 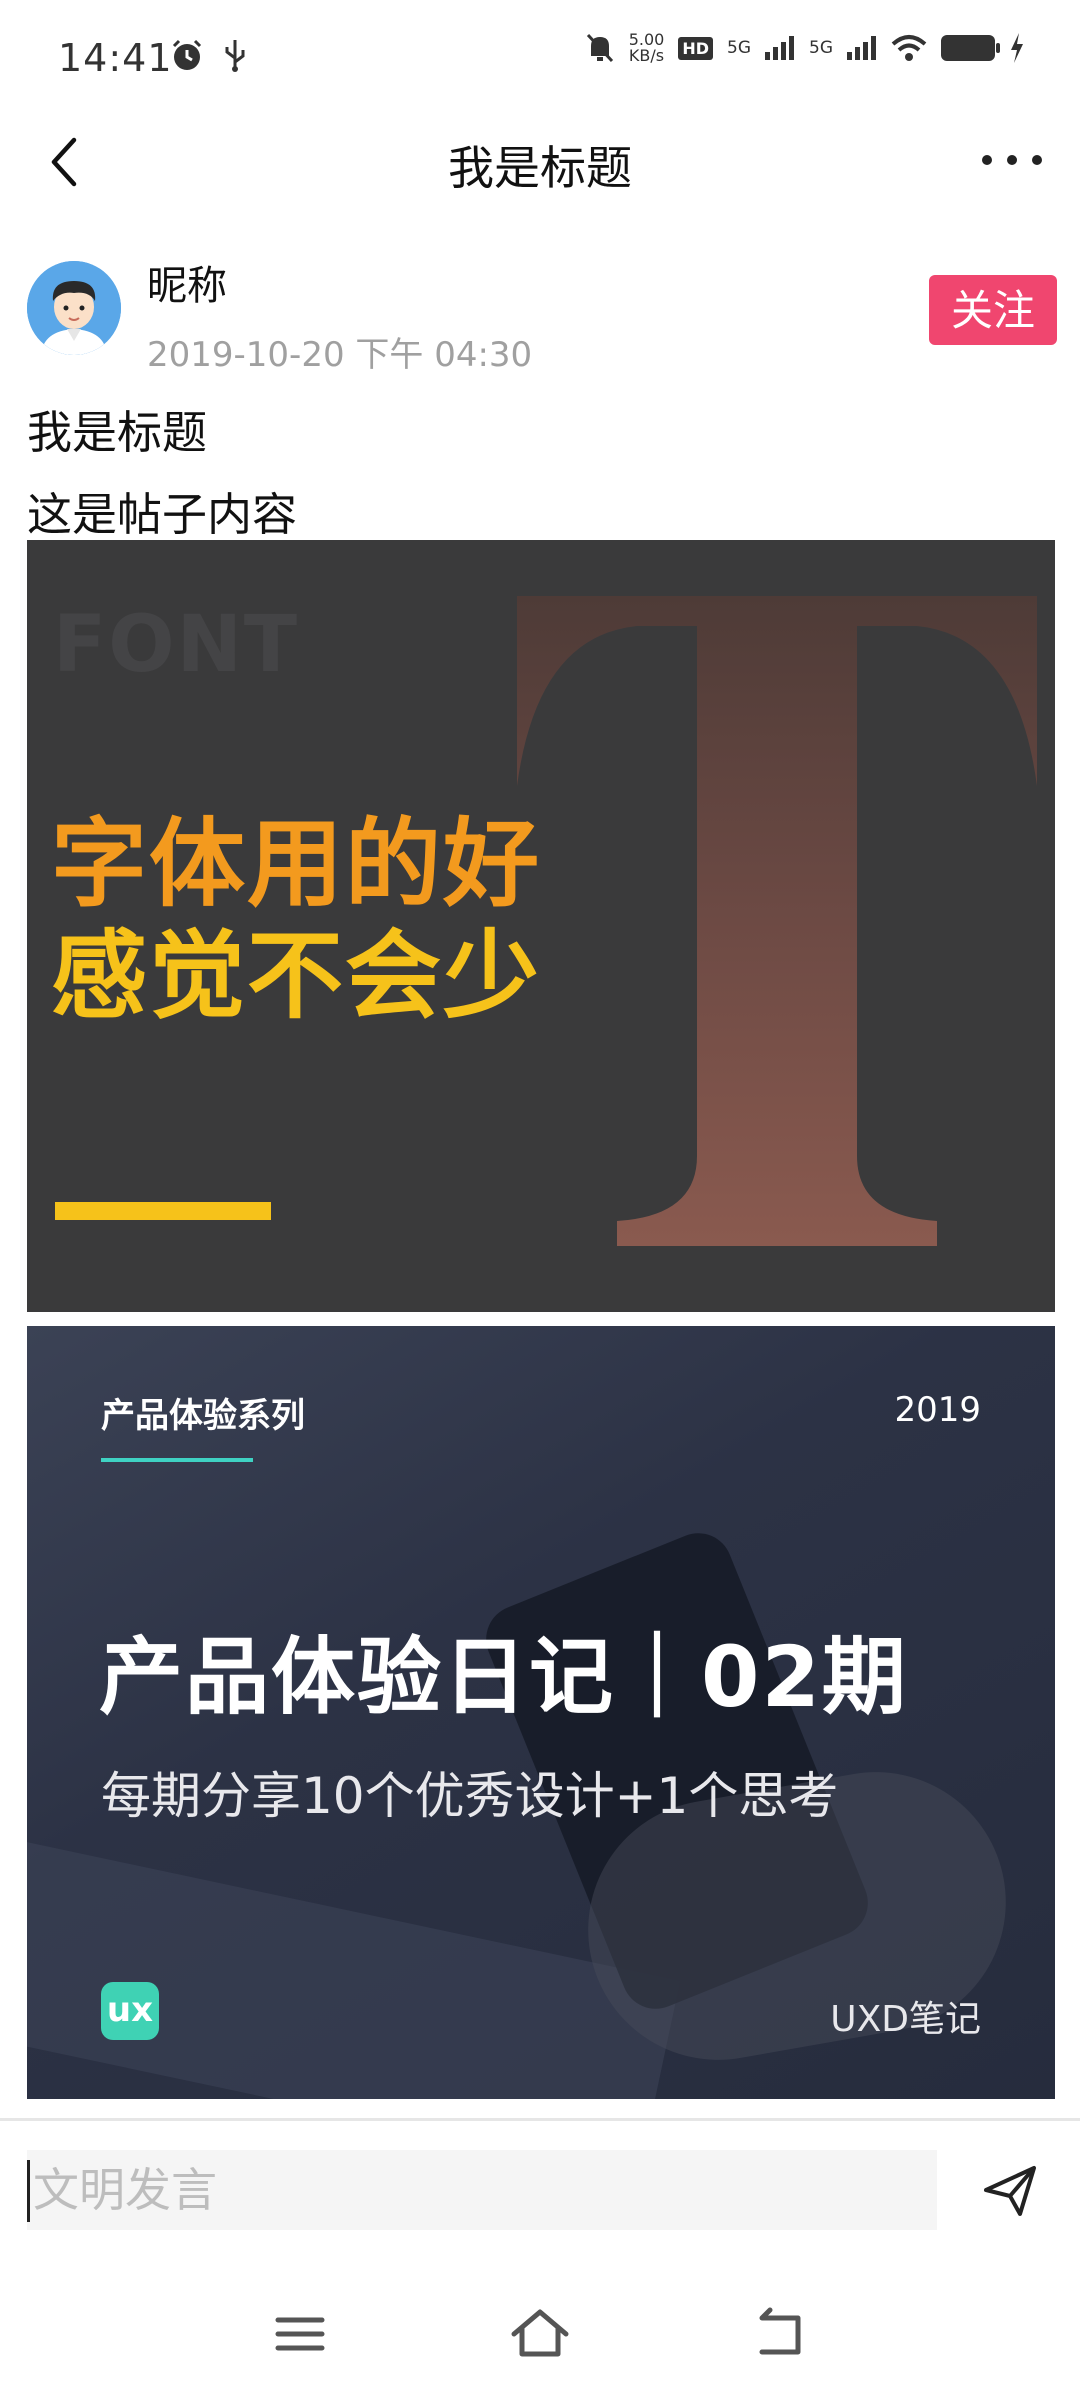 What do you see at coordinates (187, 54) in the screenshot?
I see `alarm-icon` at bounding box center [187, 54].